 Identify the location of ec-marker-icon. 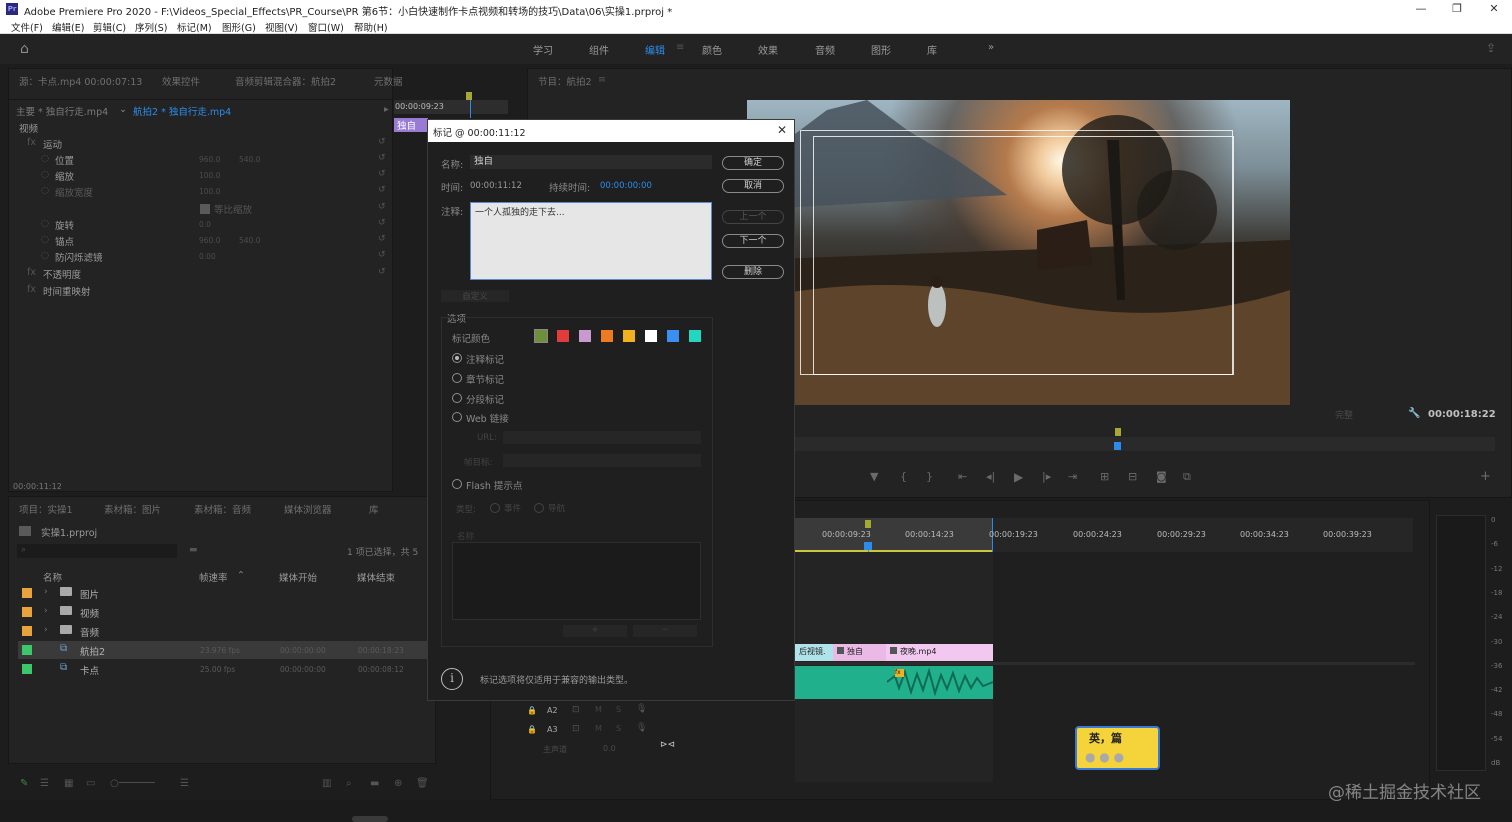
(469, 96).